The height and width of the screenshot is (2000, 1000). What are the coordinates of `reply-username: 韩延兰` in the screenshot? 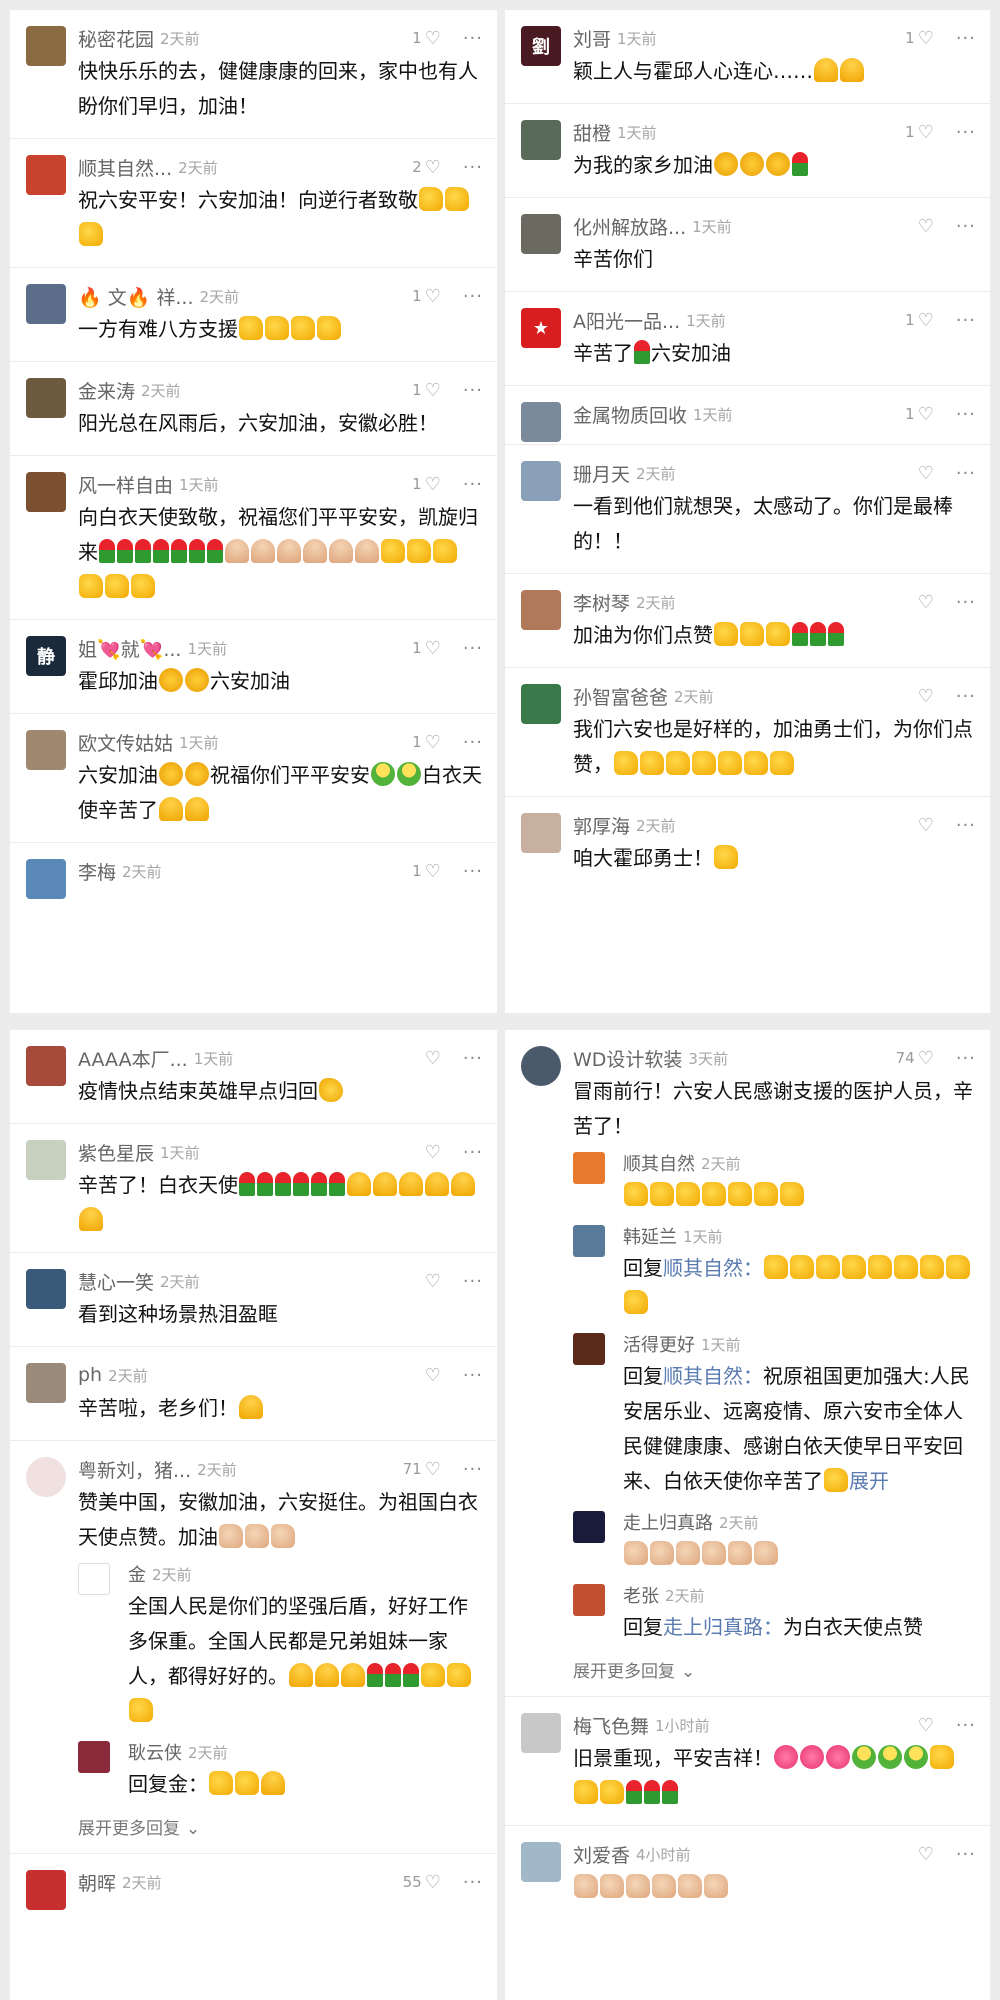 It's located at (650, 1236).